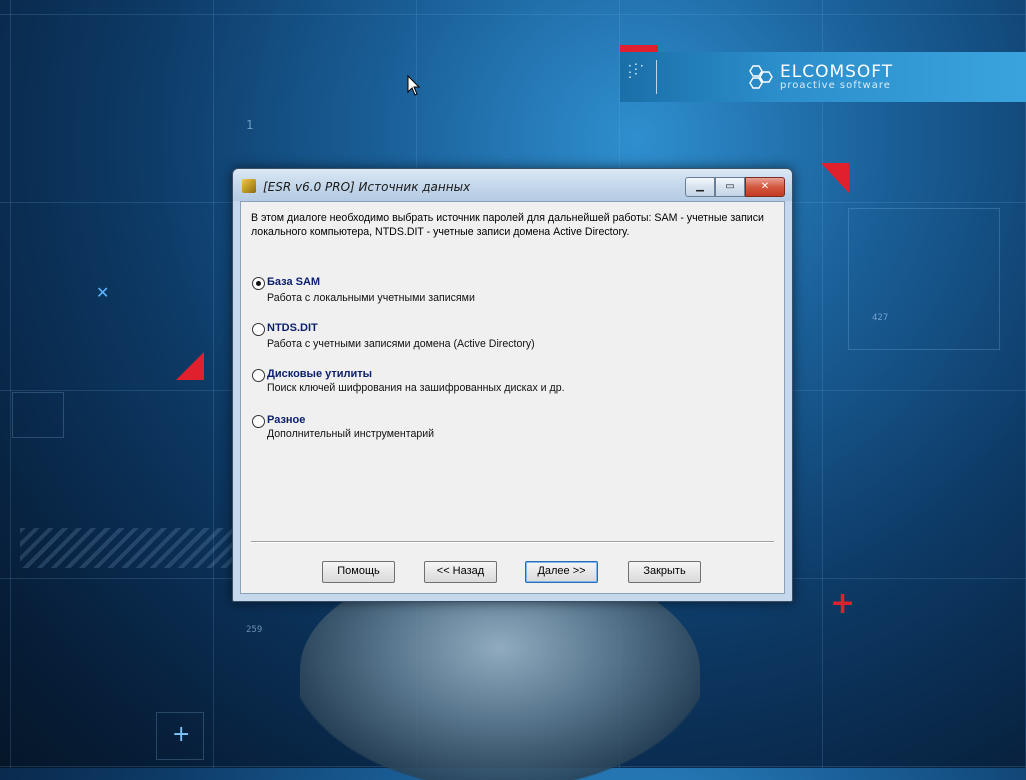  What do you see at coordinates (292, 328) in the screenshot?
I see `option-title: NTDS.DIT` at bounding box center [292, 328].